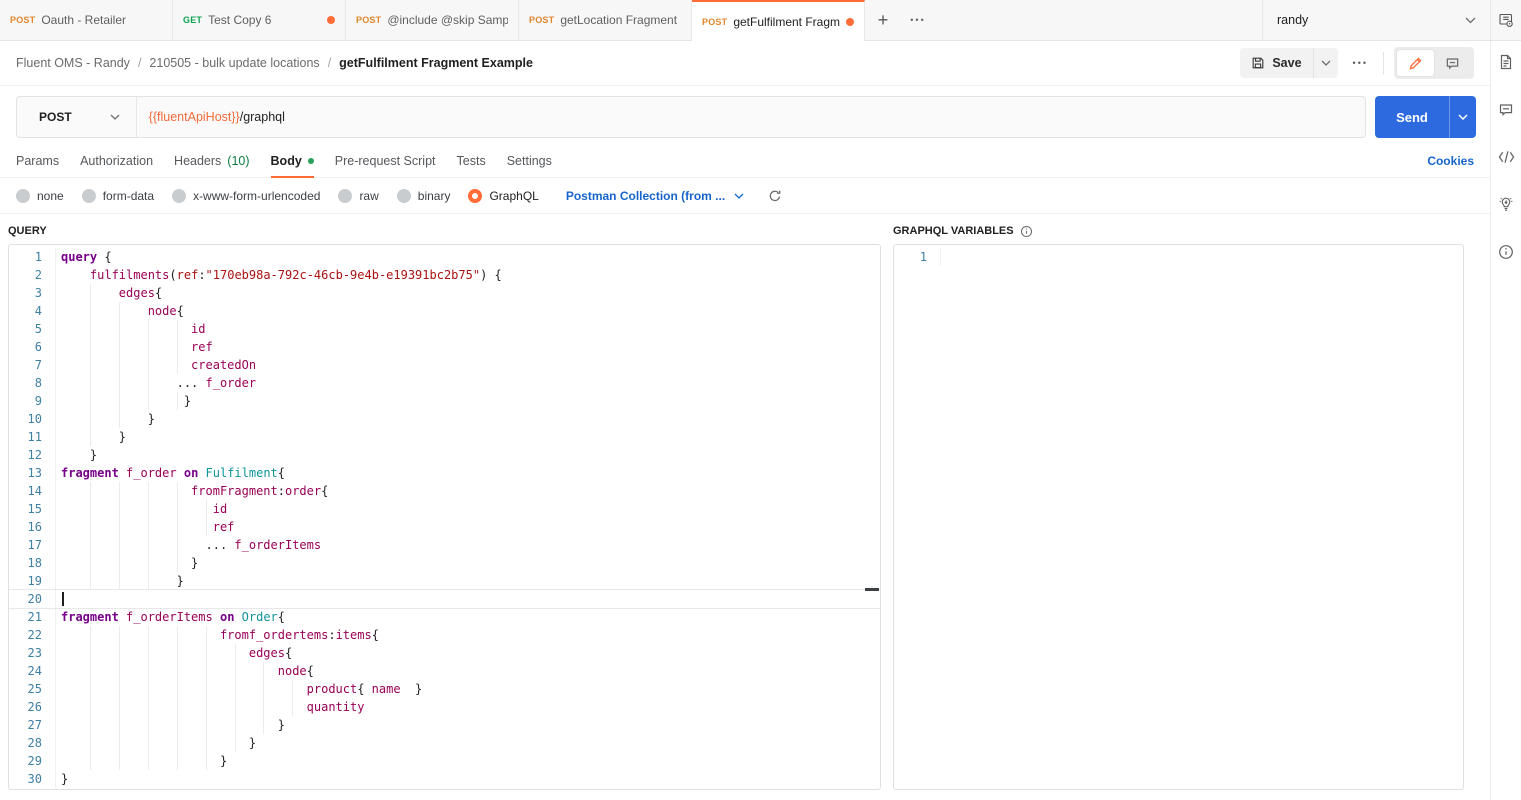 This screenshot has height=800, width=1521. Describe the element at coordinates (23, 20) in the screenshot. I see `tab-method-label: POST` at that location.